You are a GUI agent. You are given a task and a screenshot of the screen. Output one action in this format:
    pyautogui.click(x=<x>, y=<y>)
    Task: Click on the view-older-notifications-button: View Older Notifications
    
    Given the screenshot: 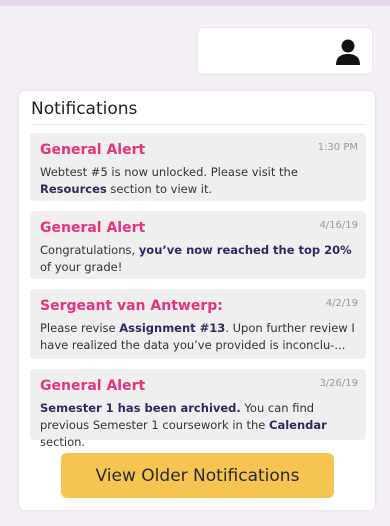 What is the action you would take?
    pyautogui.click(x=197, y=475)
    